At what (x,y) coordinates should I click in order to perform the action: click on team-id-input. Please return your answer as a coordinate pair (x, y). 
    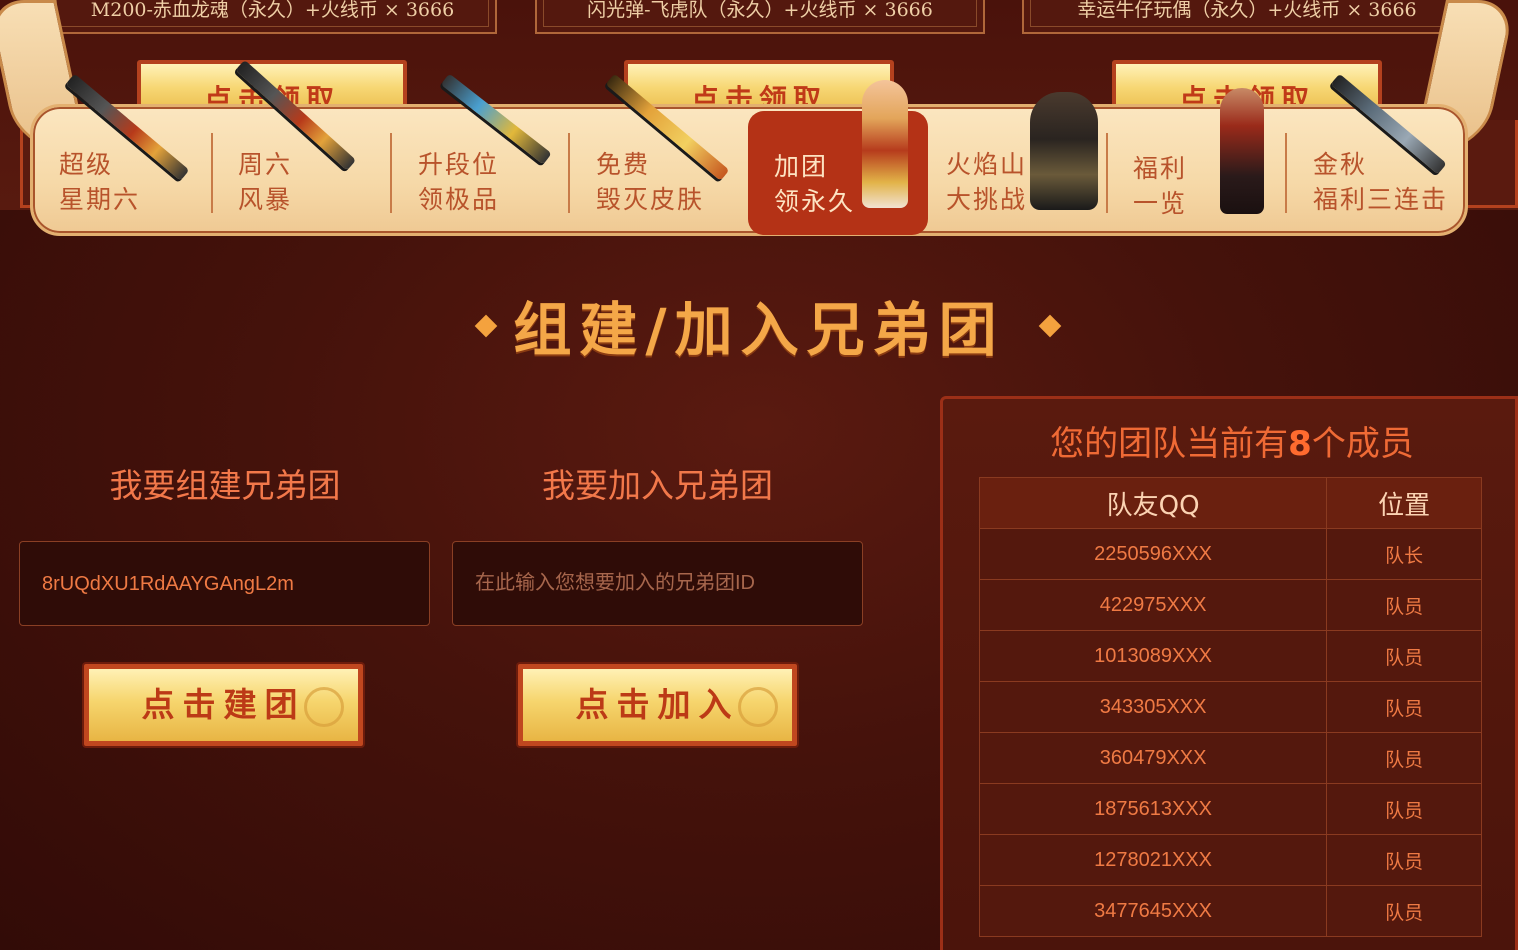
    Looking at the image, I should click on (657, 583).